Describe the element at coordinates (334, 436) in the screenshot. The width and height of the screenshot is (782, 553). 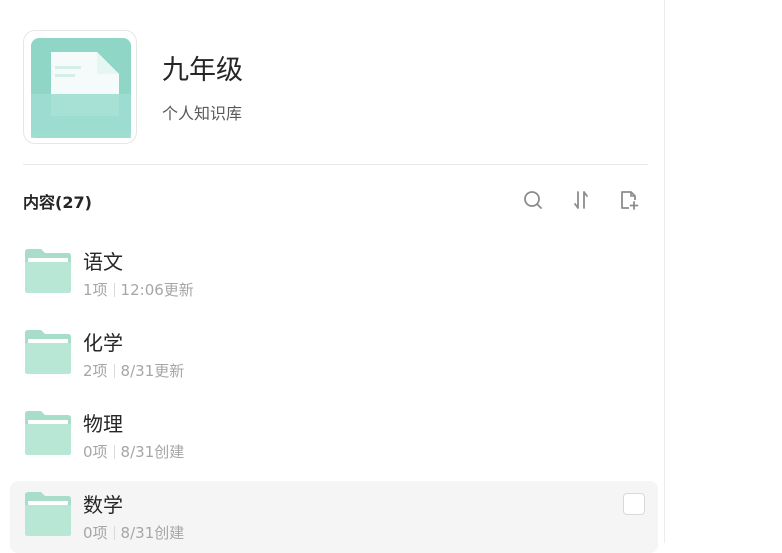
I see `list-item: 物理 0项 8/31创建` at that location.